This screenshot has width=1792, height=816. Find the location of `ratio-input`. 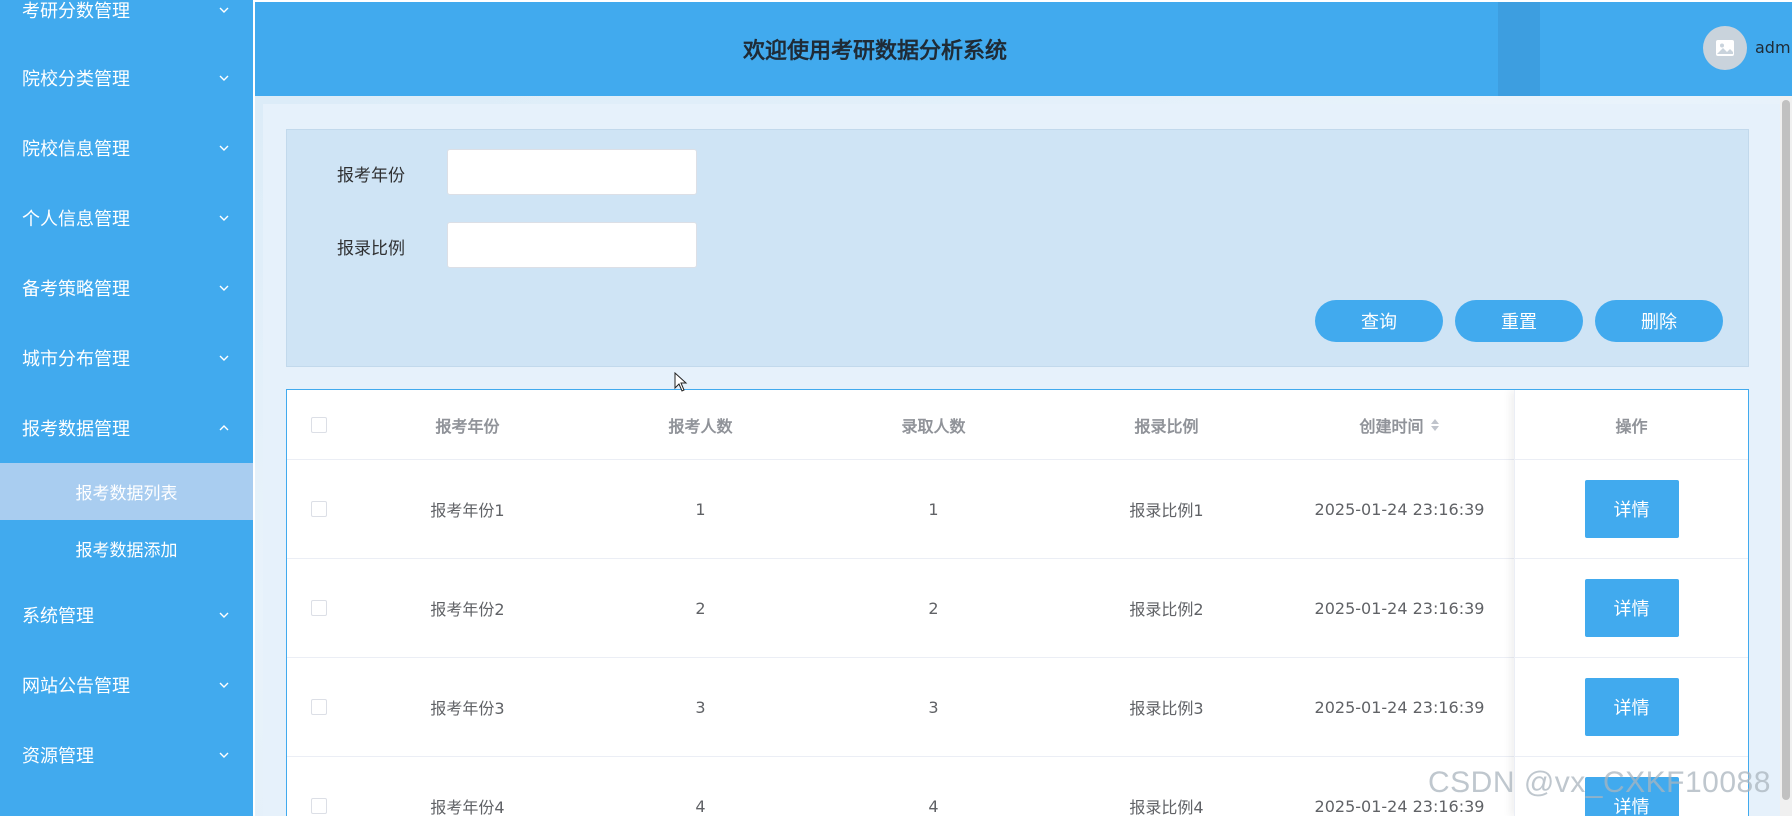

ratio-input is located at coordinates (572, 245).